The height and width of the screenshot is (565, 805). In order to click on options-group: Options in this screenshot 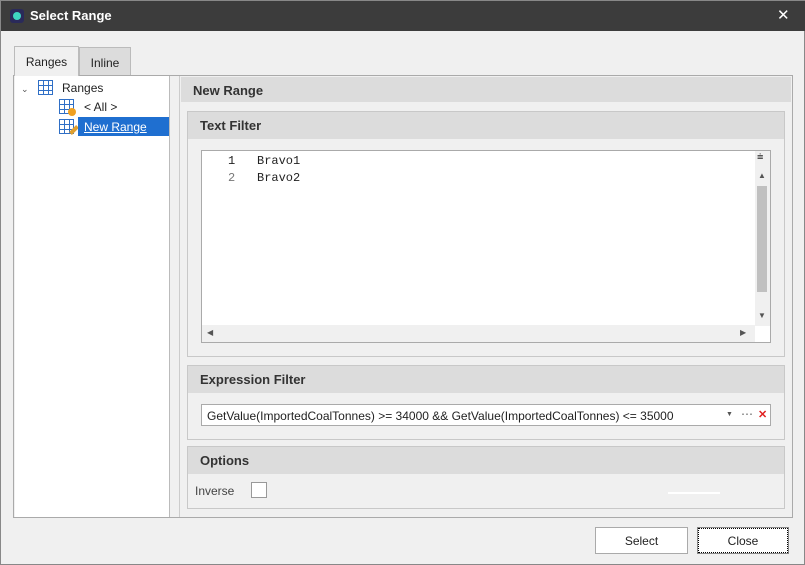, I will do `click(486, 477)`.